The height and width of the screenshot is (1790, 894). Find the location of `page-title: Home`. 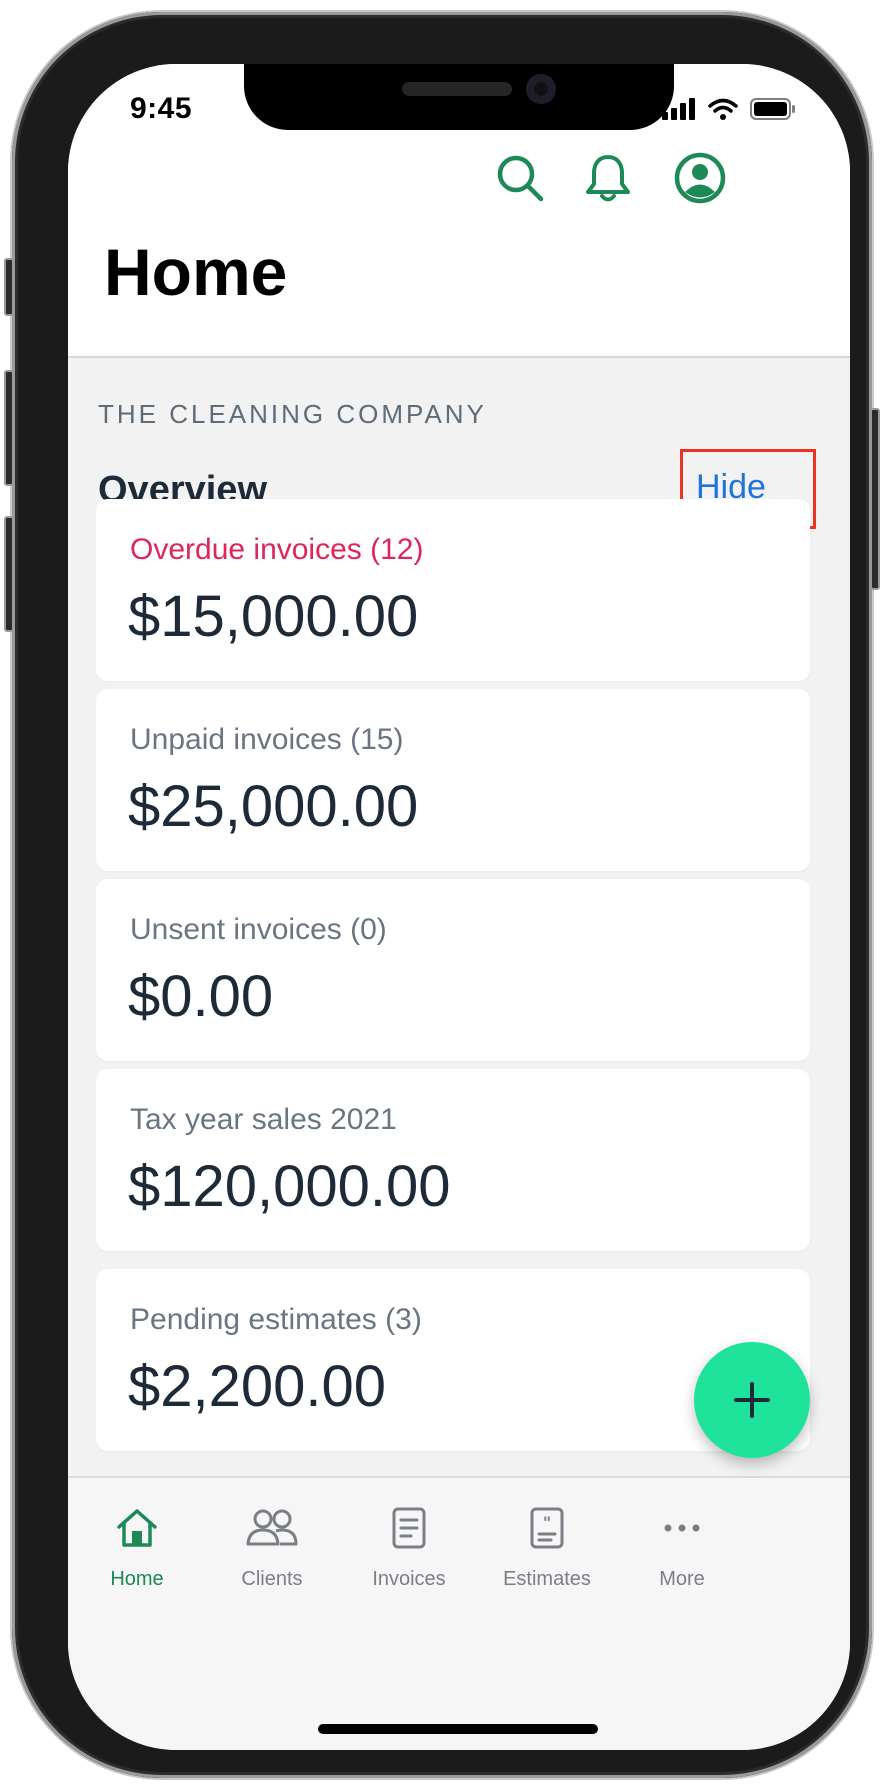

page-title: Home is located at coordinates (196, 272).